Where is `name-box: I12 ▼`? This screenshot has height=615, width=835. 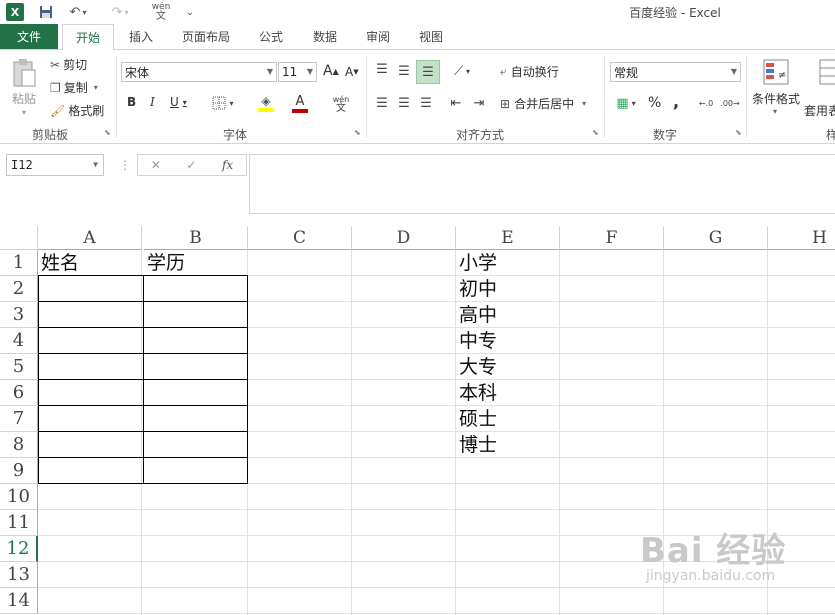 name-box: I12 ▼ is located at coordinates (55, 165).